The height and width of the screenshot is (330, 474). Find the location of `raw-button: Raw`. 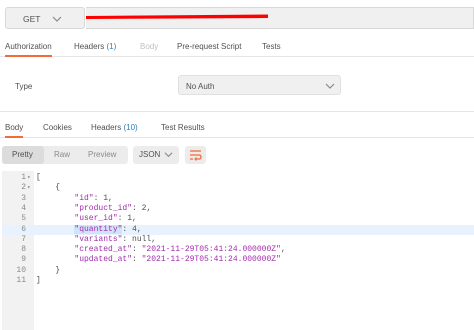

raw-button: Raw is located at coordinates (62, 154).